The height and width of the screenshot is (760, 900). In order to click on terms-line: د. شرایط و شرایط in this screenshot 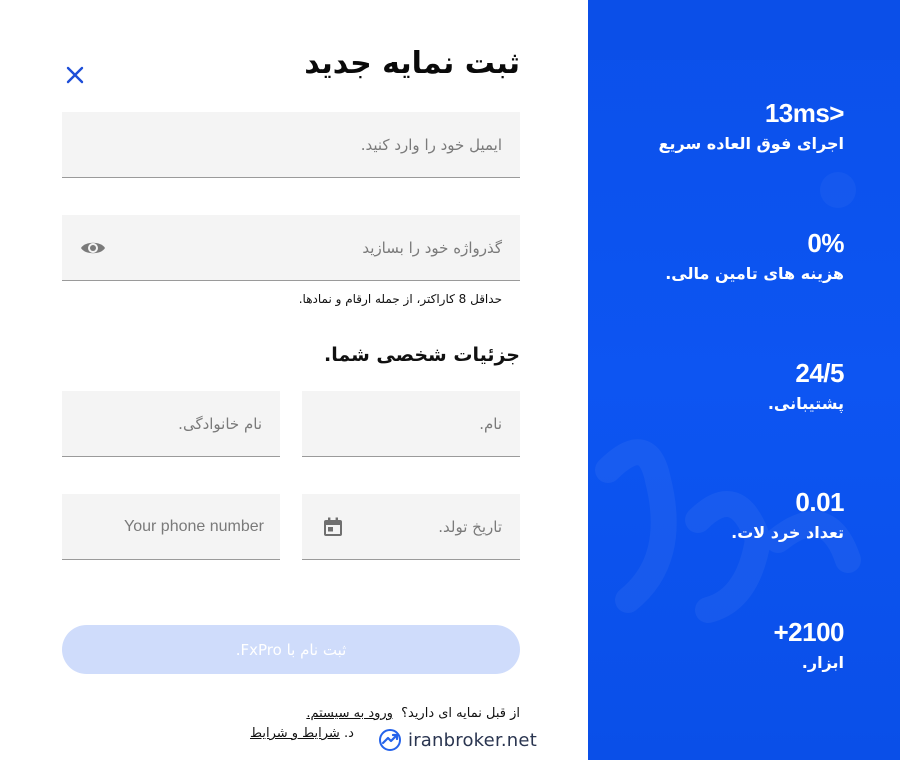, I will do `click(302, 733)`.